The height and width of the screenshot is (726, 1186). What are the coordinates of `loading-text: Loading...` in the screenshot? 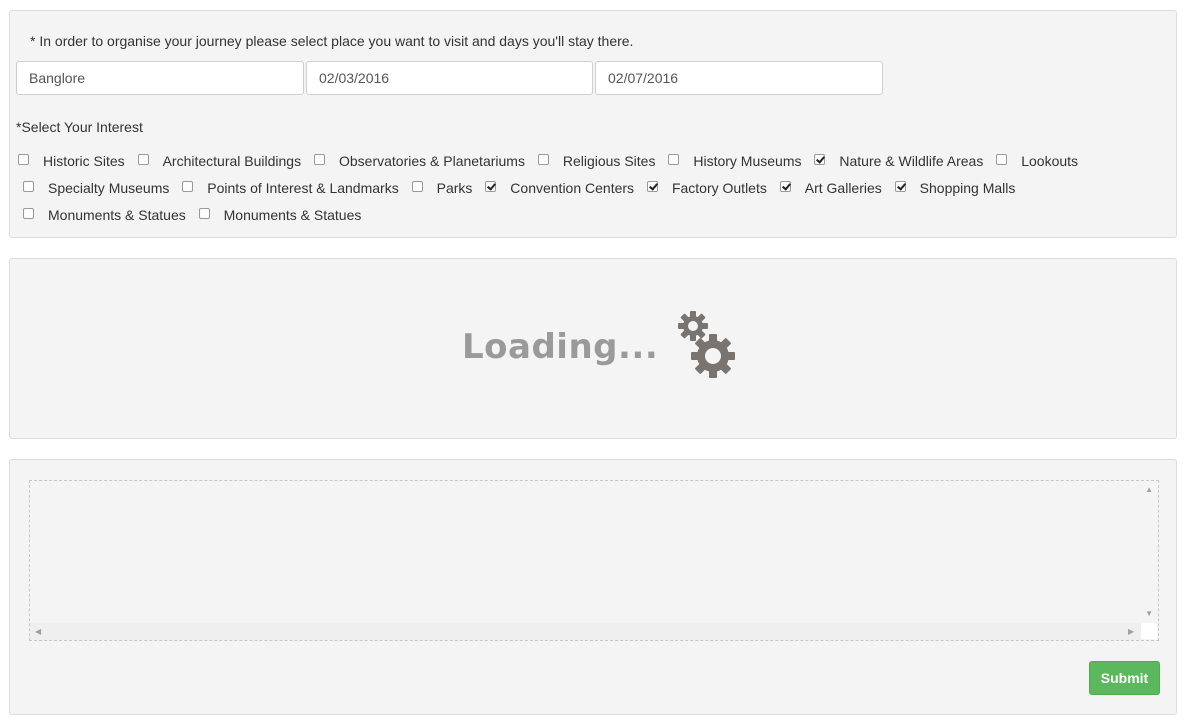 It's located at (560, 347).